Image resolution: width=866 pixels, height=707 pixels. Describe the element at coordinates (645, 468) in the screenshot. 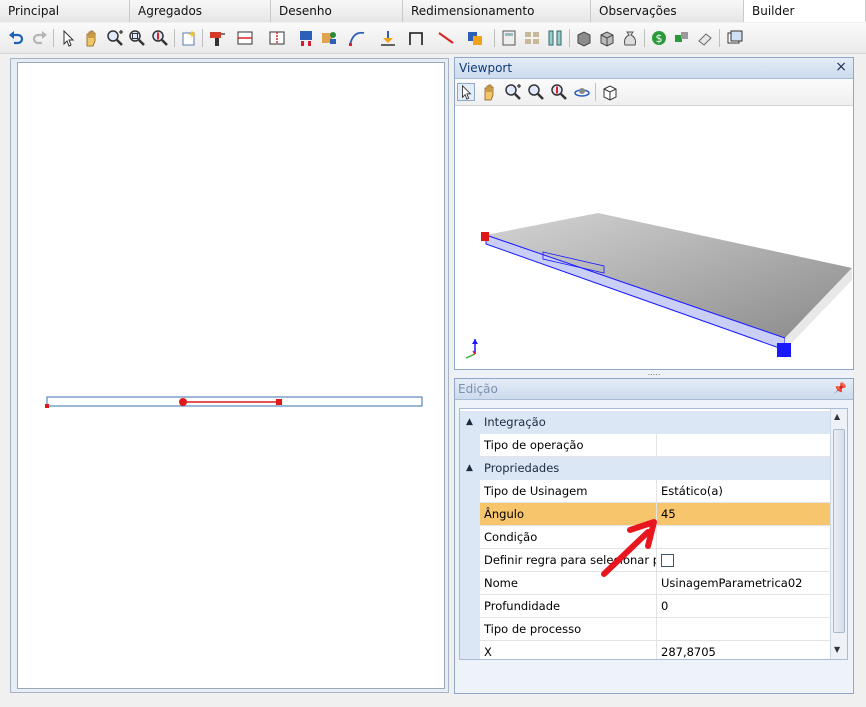

I see `category-propriedades: ▲ Propriedades` at that location.